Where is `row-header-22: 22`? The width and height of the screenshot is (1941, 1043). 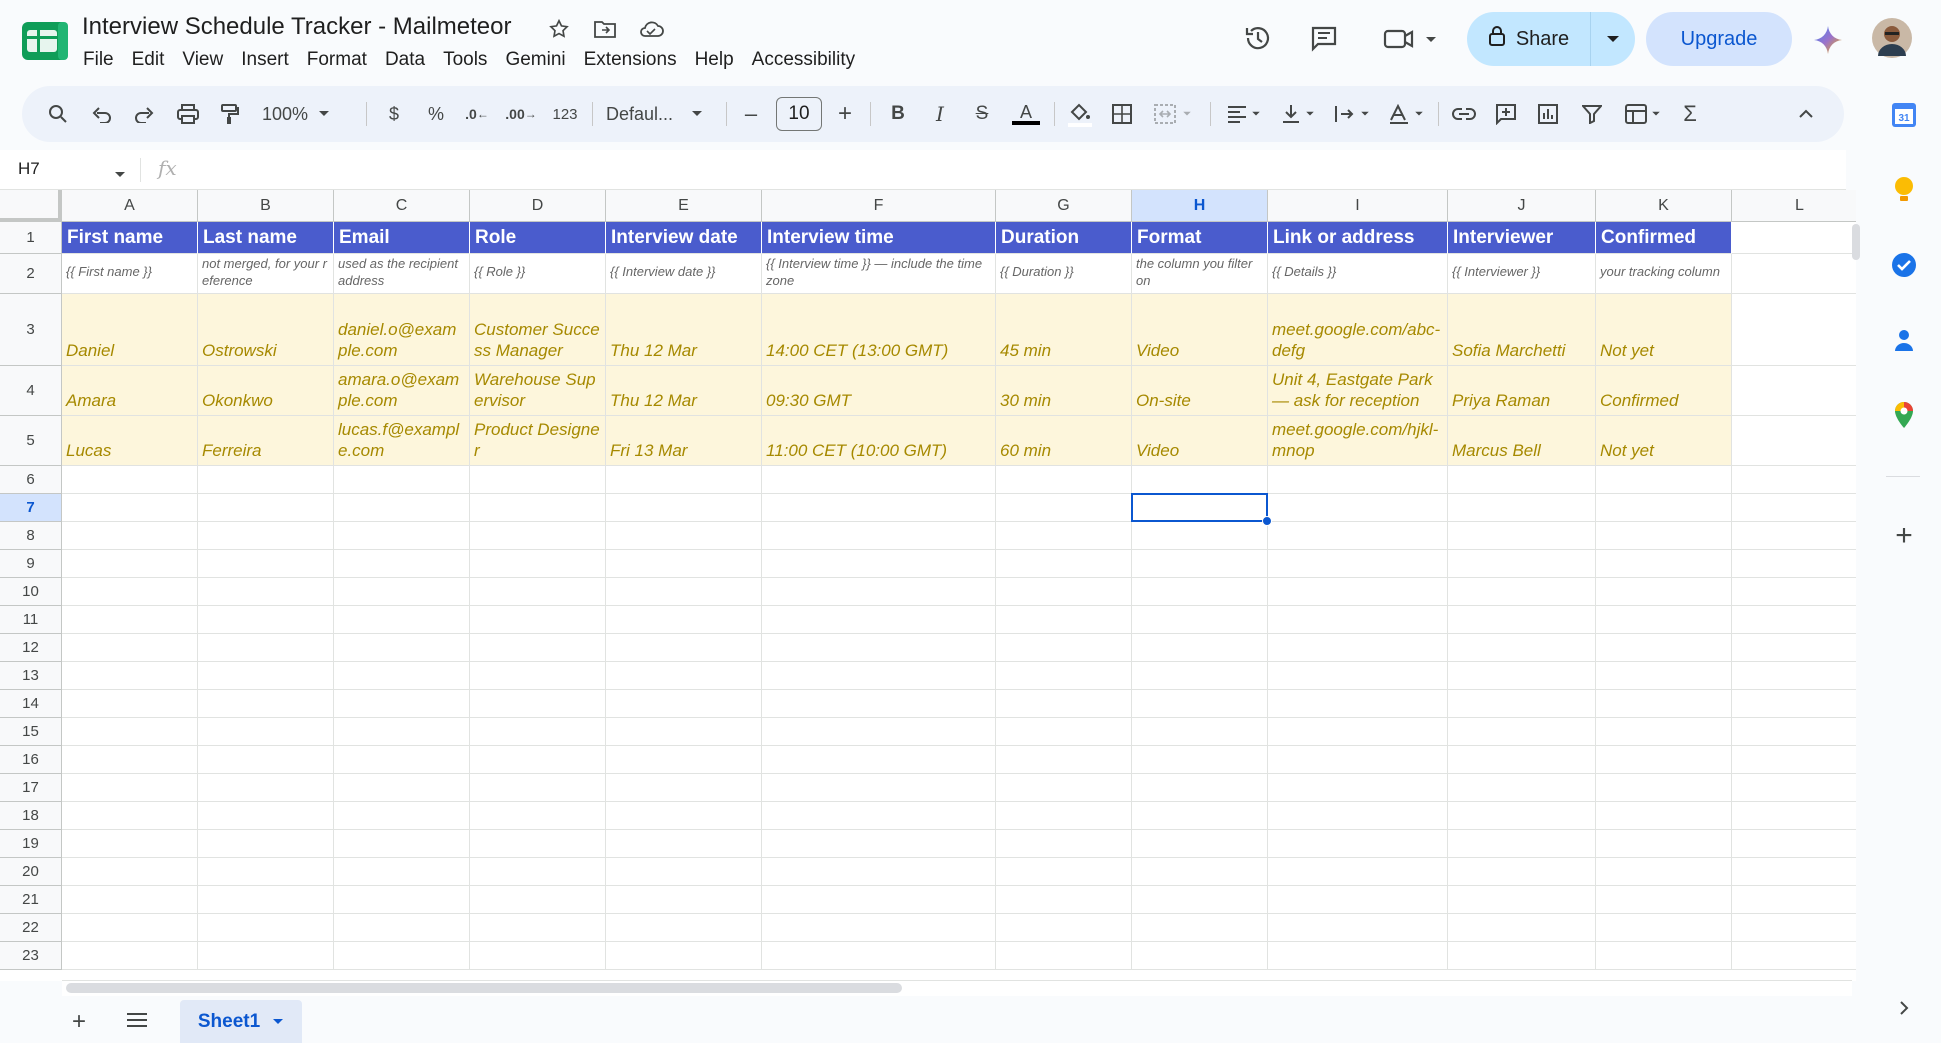
row-header-22: 22 is located at coordinates (31, 928).